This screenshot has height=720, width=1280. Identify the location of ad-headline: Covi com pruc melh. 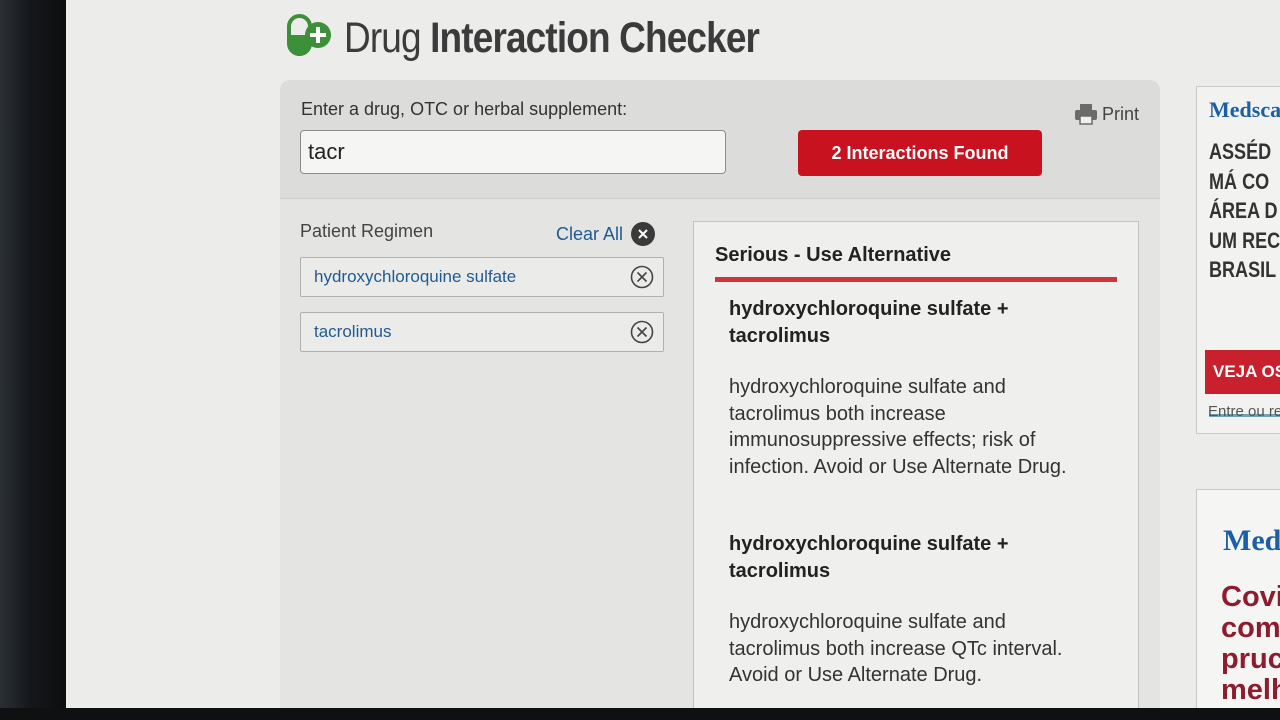
(1250, 643).